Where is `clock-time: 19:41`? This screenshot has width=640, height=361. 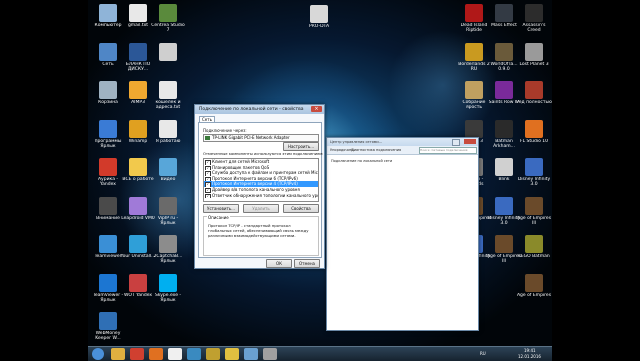
clock-time: 19:41 is located at coordinates (530, 350).